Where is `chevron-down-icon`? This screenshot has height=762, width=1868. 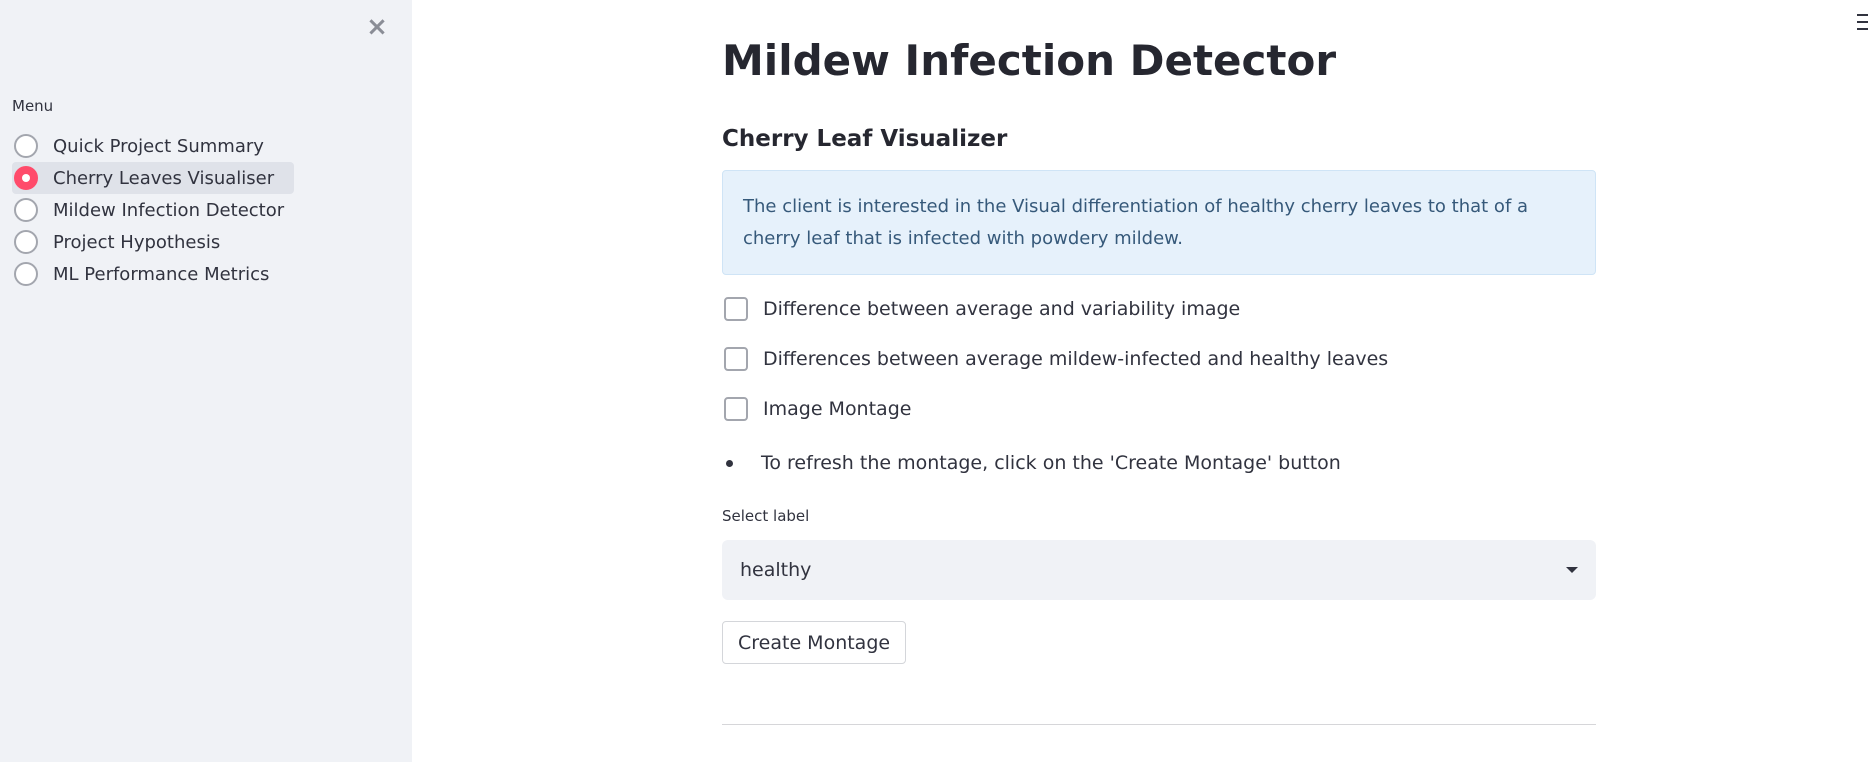 chevron-down-icon is located at coordinates (1572, 570).